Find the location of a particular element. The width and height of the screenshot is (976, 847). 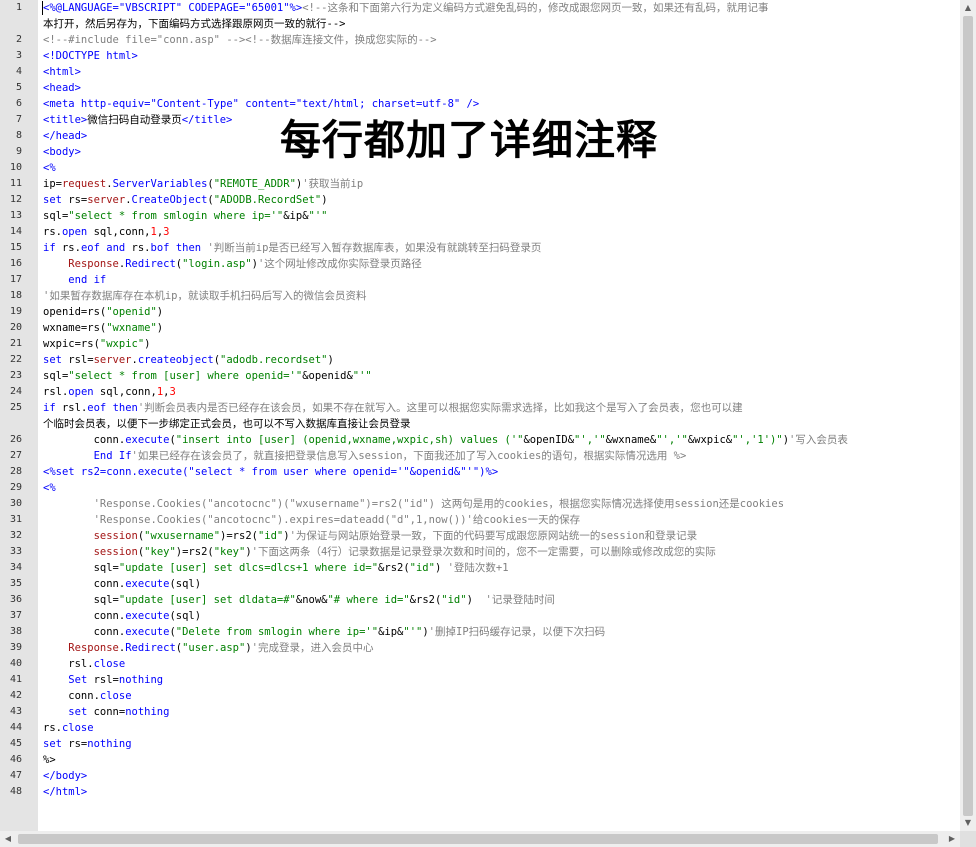

scrollbar-corner is located at coordinates (968, 839).